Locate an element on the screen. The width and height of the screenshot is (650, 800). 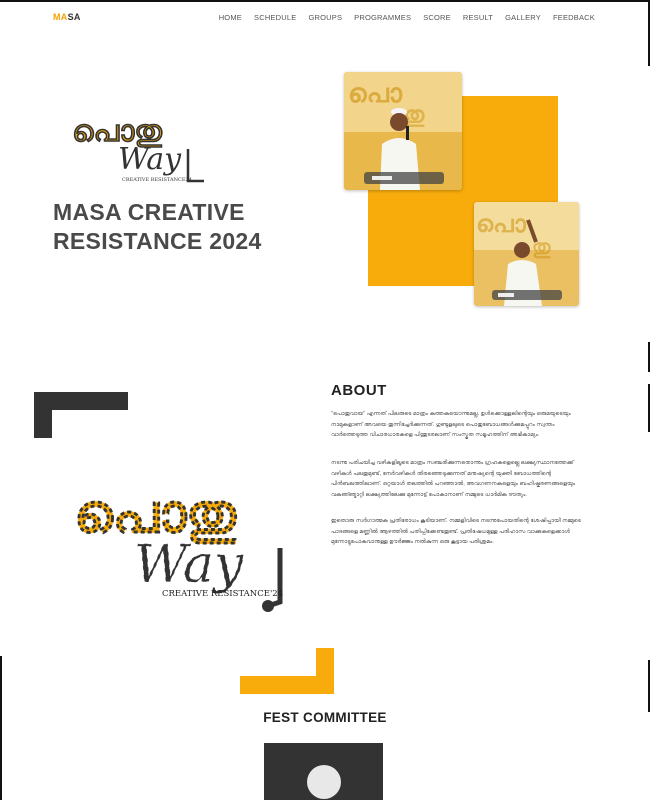
about-event-logo: പൊതു Way CREATIVE RESISTANCE'24 is located at coordinates (178, 546).